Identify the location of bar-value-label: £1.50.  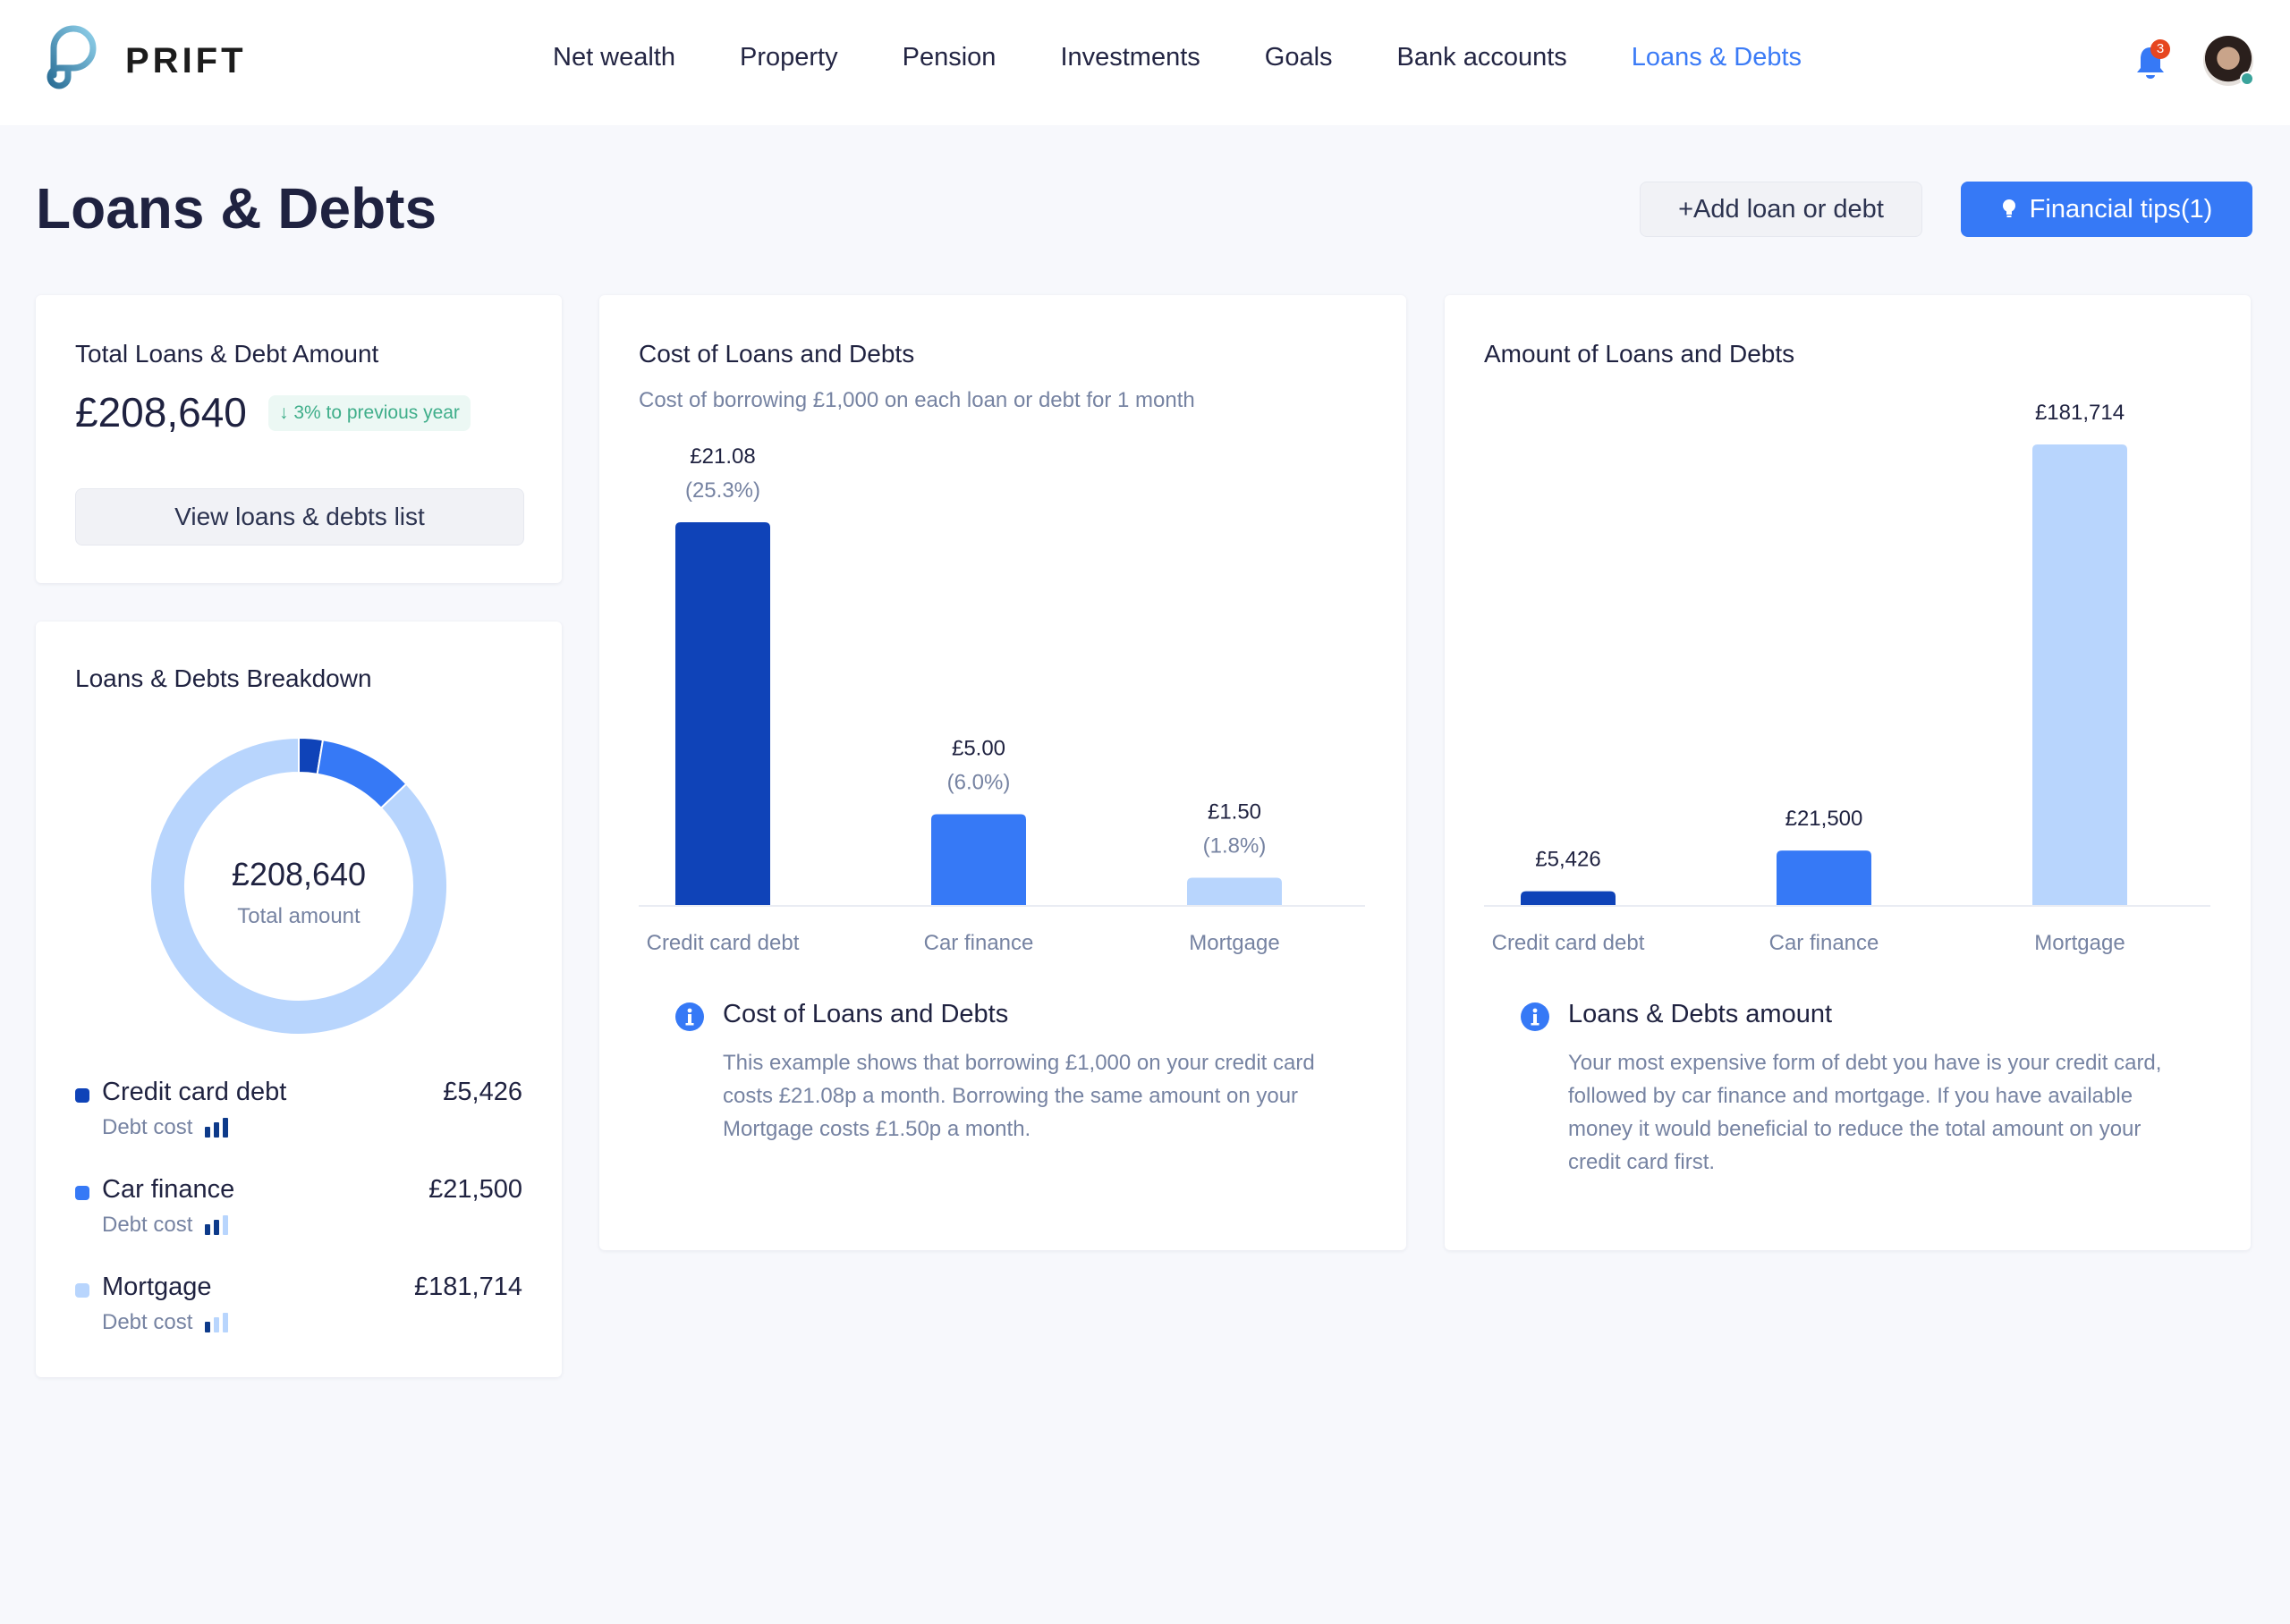
(1234, 812).